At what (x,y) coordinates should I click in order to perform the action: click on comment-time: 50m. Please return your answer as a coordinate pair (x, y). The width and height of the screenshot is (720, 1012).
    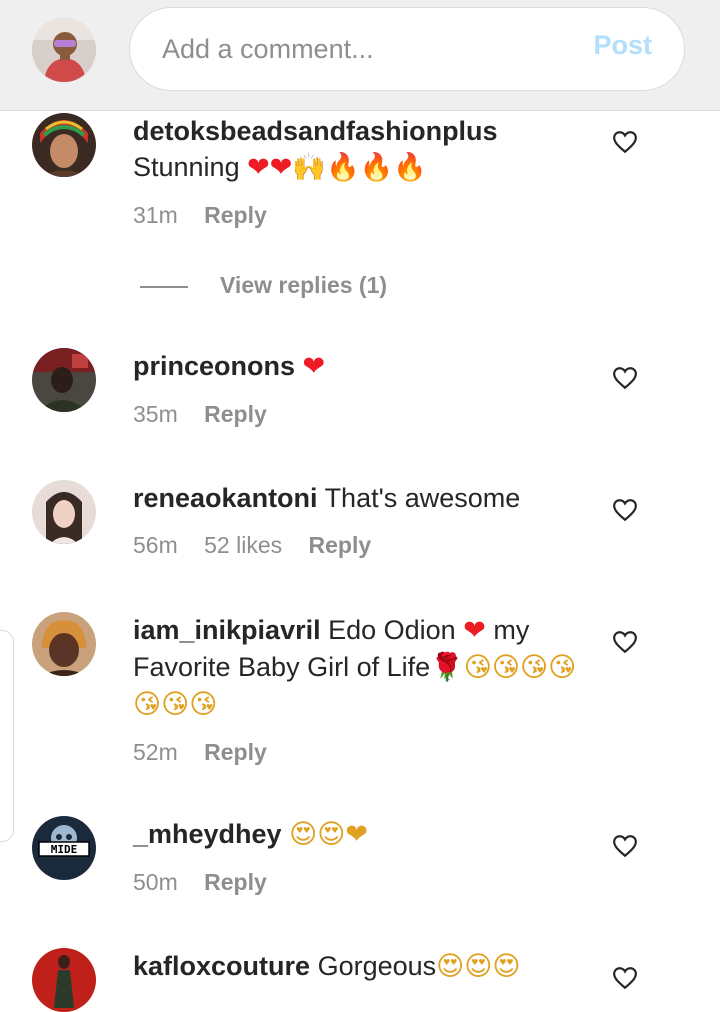
    Looking at the image, I should click on (155, 882).